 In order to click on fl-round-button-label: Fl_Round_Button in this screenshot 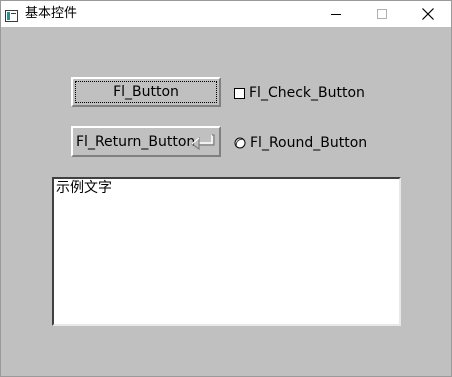, I will do `click(309, 143)`.